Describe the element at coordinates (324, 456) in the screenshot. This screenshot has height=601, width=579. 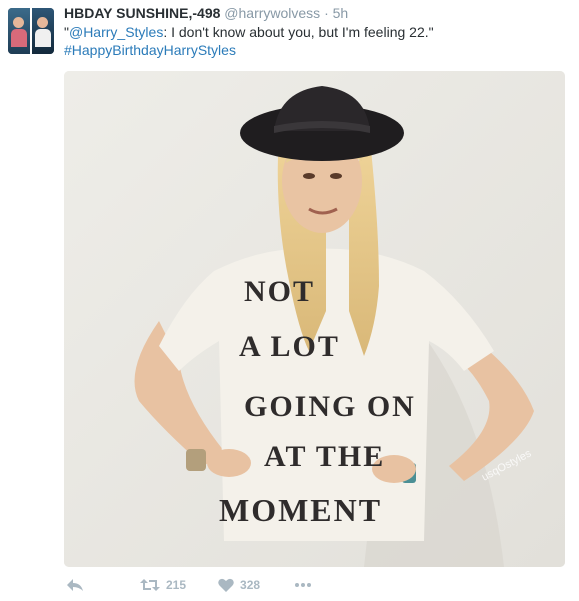
I see `shirt-text-line-4: AT THE` at that location.